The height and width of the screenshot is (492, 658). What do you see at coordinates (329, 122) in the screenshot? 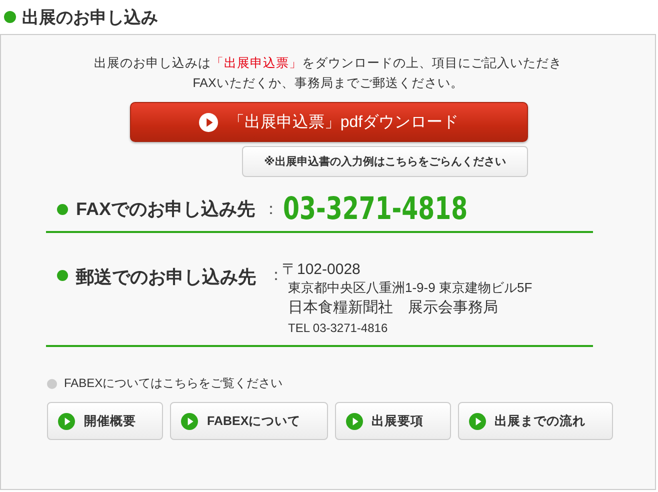
I see `download-button: 「出展申込票」pdfダウンロード` at bounding box center [329, 122].